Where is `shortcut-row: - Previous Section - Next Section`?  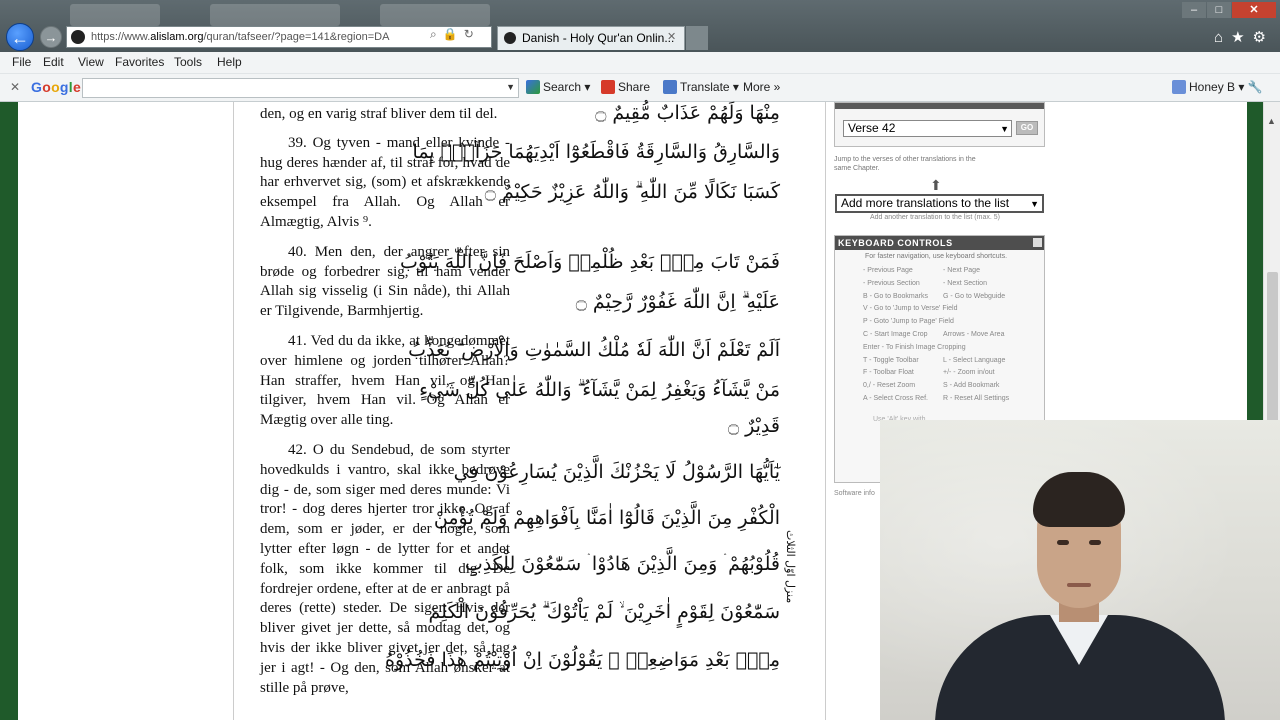 shortcut-row: - Previous Section - Next Section is located at coordinates (953, 286).